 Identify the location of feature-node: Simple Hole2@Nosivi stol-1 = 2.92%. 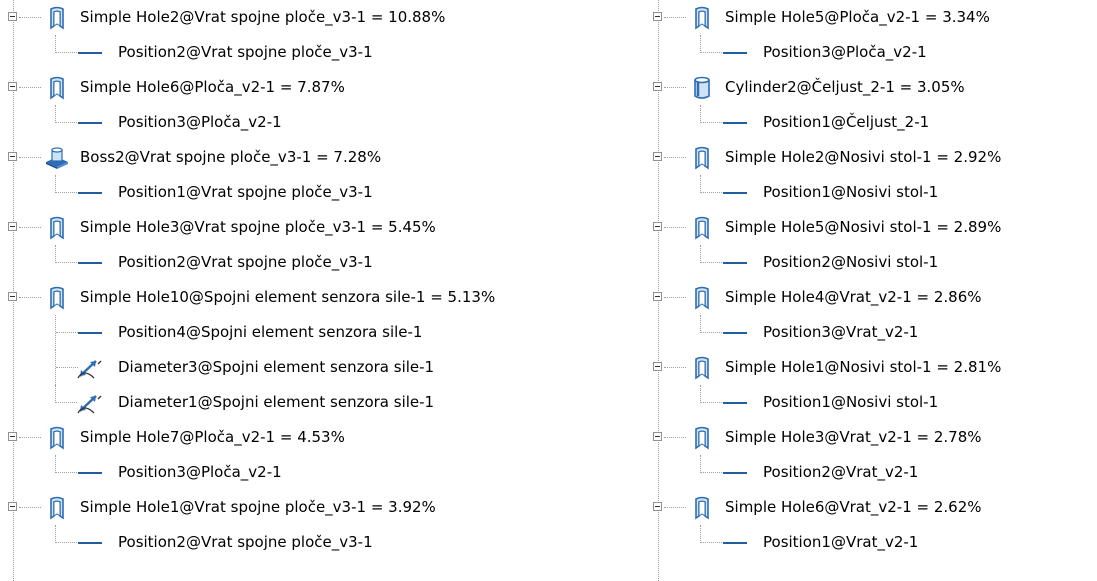
(871, 157).